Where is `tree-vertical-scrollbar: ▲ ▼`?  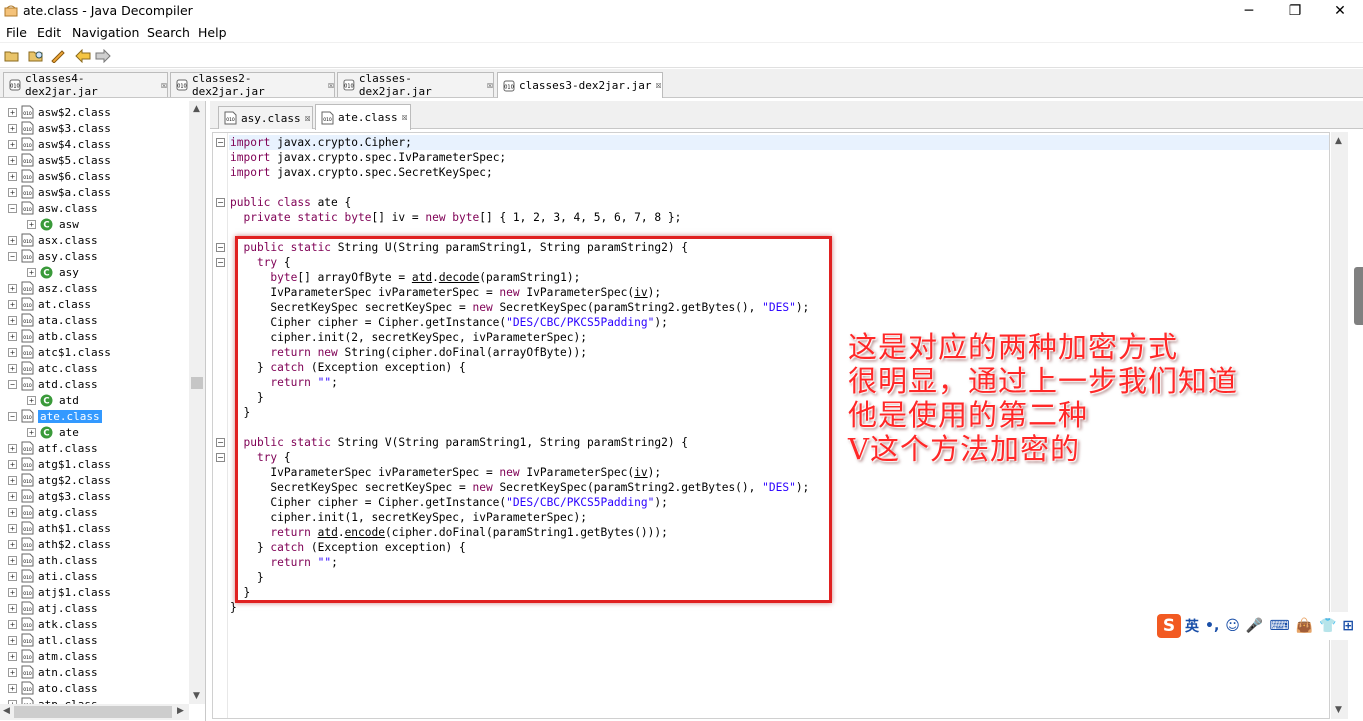
tree-vertical-scrollbar: ▲ ▼ is located at coordinates (197, 402).